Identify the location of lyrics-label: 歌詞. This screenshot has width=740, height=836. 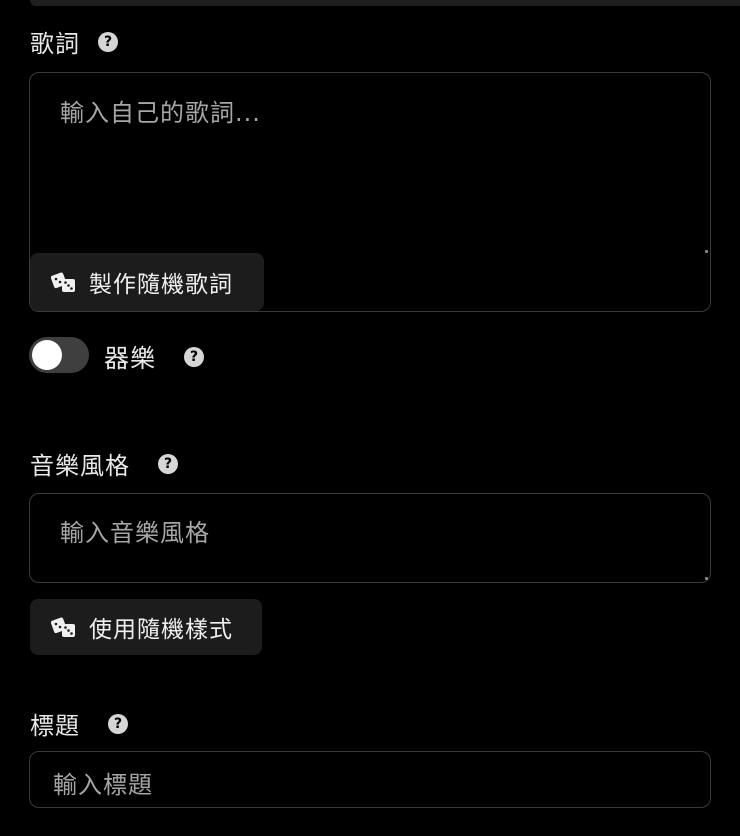
(55, 44).